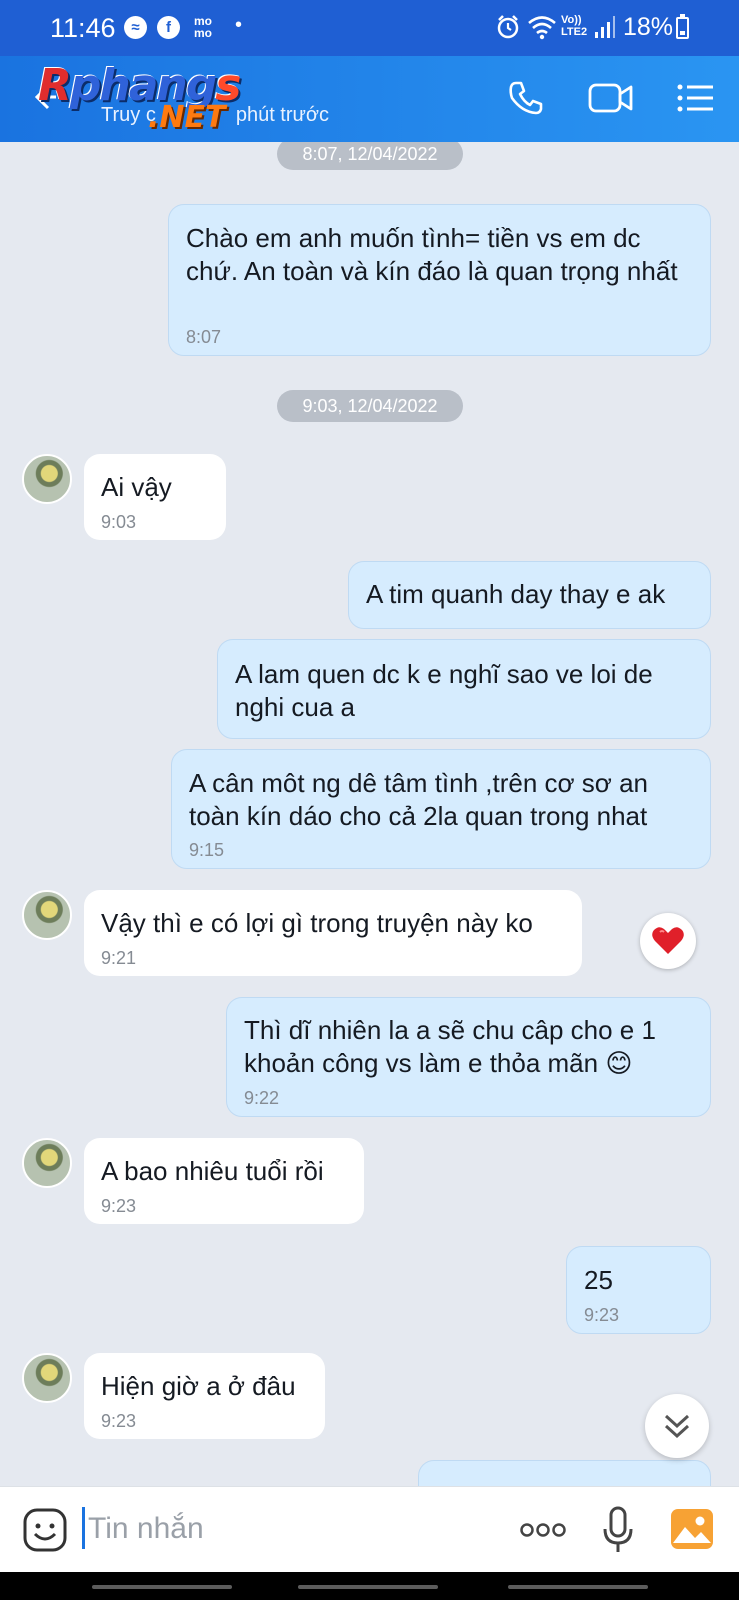 The width and height of the screenshot is (739, 1600). Describe the element at coordinates (288, 1529) in the screenshot. I see `message-input` at that location.